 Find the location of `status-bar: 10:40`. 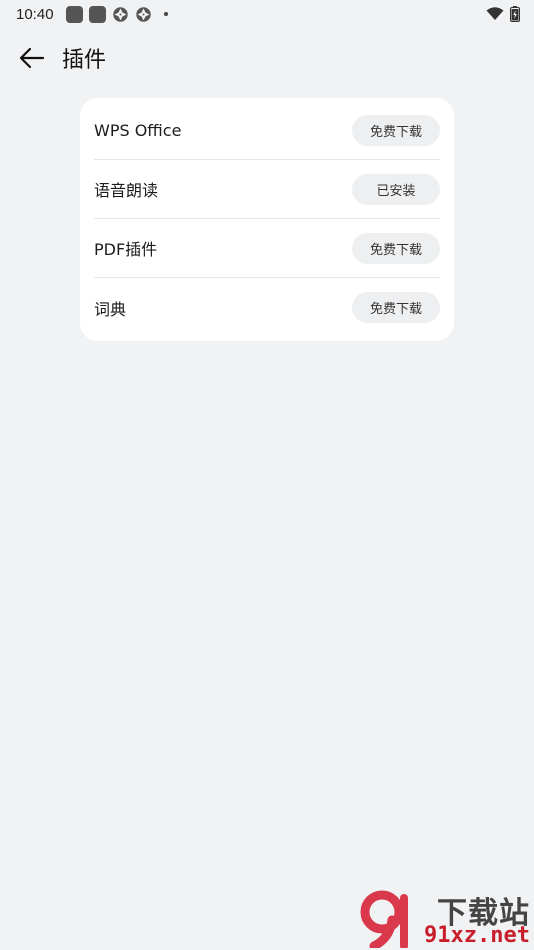

status-bar: 10:40 is located at coordinates (267, 14).